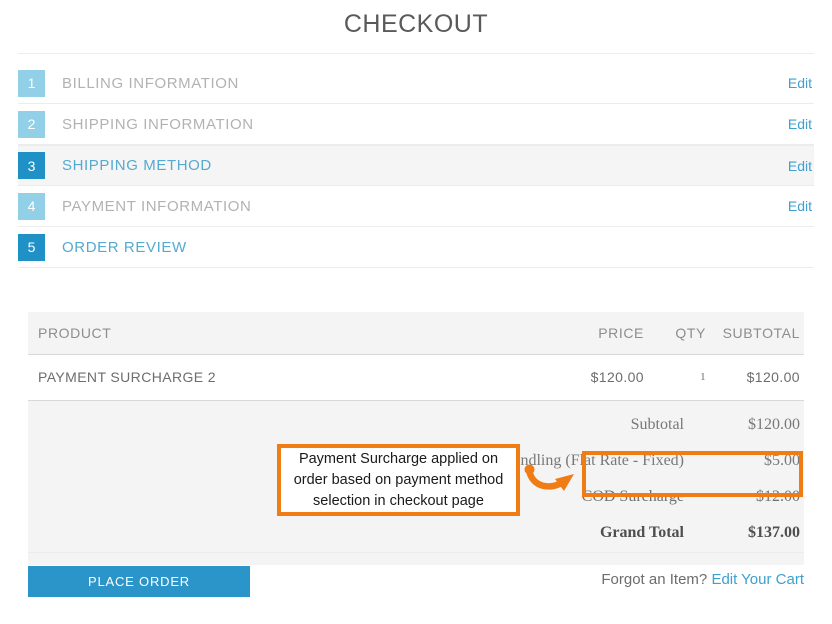  I want to click on table-row: PAYMENT SURCHARGE 2 $120.00 1 $120.00, so click(416, 377).